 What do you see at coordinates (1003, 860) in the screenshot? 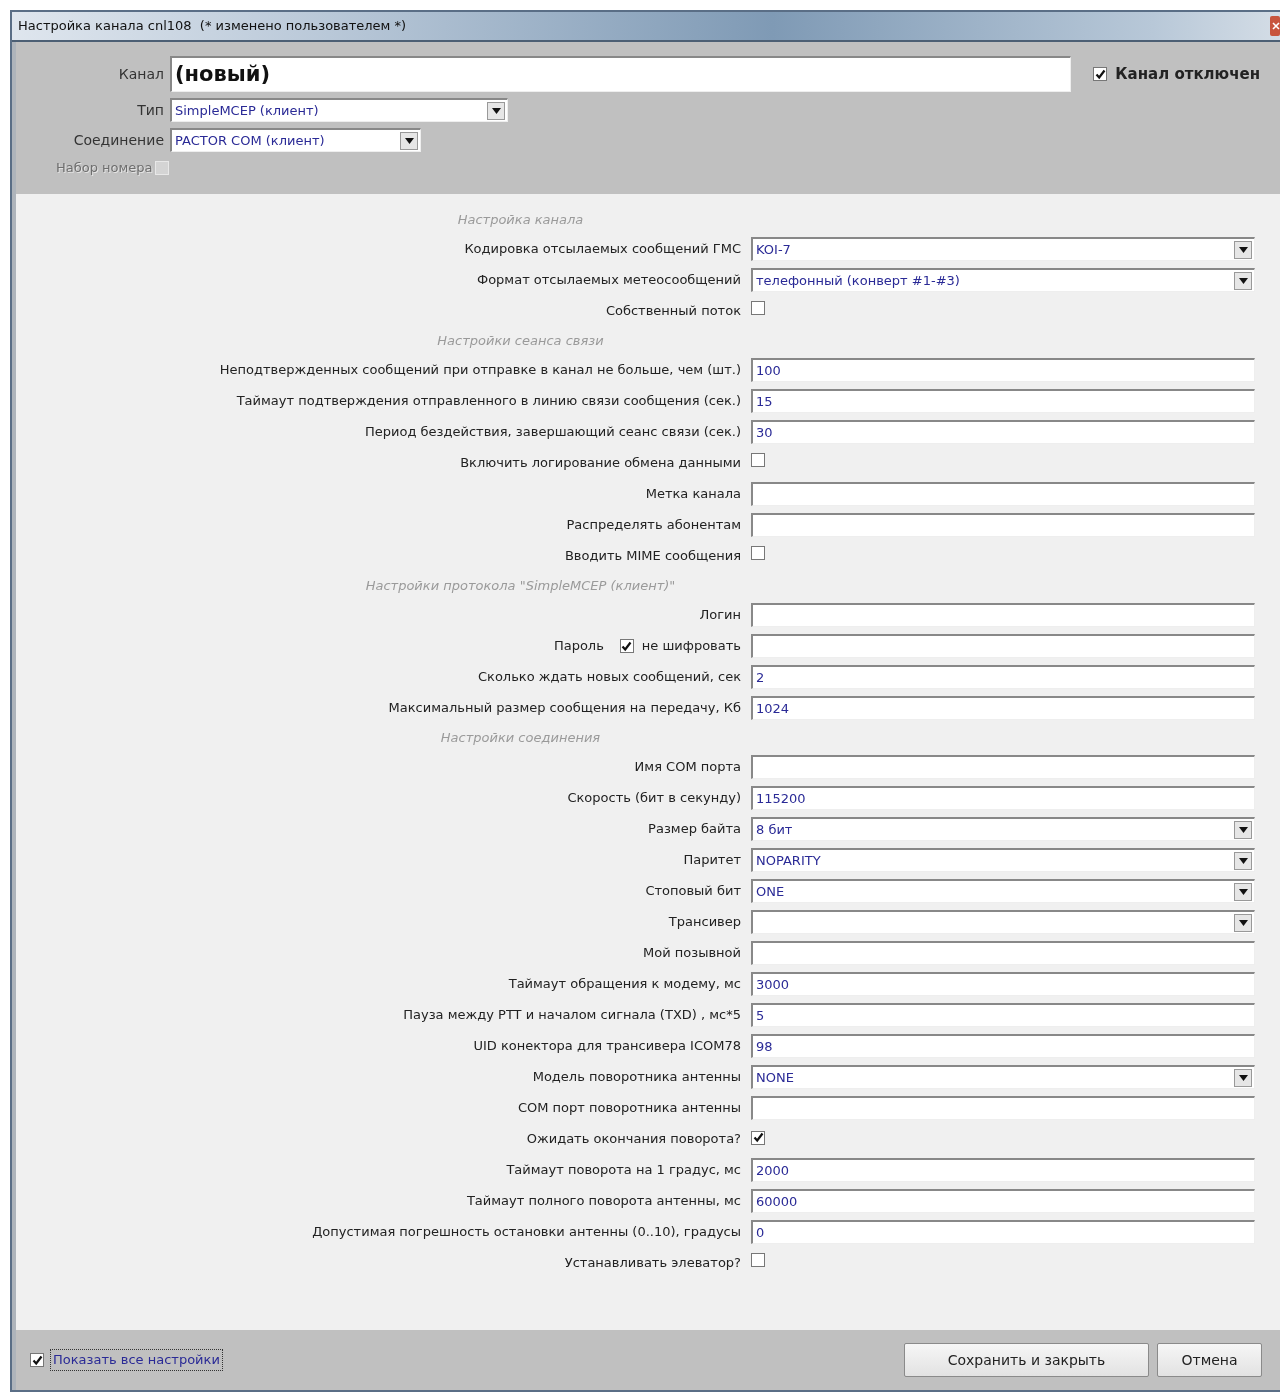
I see `dropdown-field: NOPARITY` at bounding box center [1003, 860].